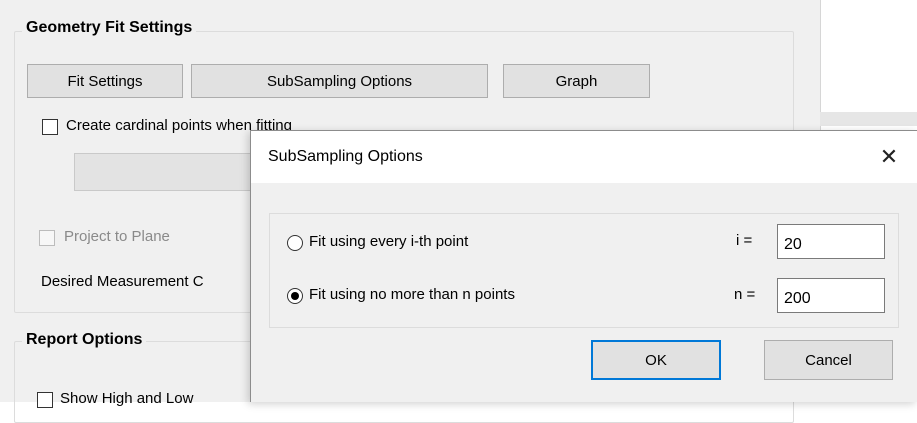 The height and width of the screenshot is (423, 917). Describe the element at coordinates (47, 238) in the screenshot. I see `project-to-plane-checkbox` at that location.